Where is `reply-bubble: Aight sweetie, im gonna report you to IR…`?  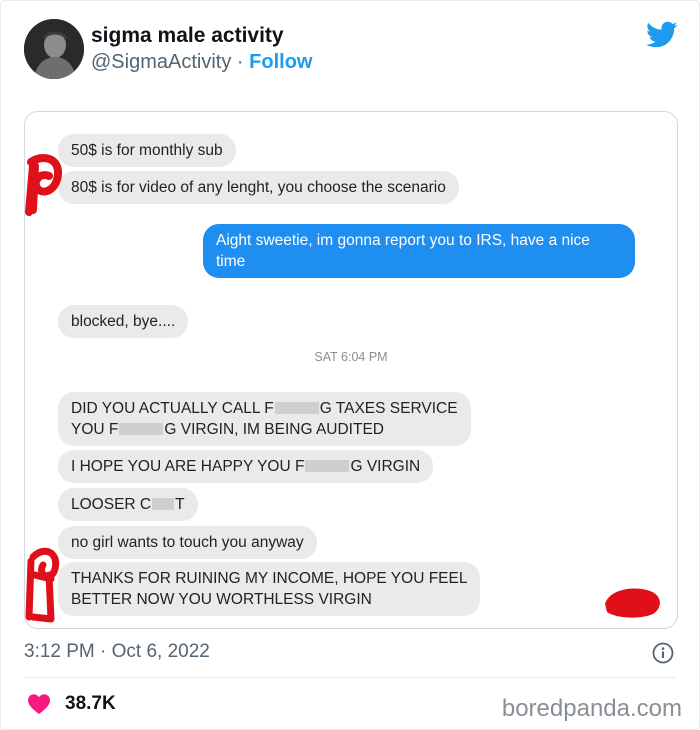 reply-bubble: Aight sweetie, im gonna report you to IR… is located at coordinates (419, 251).